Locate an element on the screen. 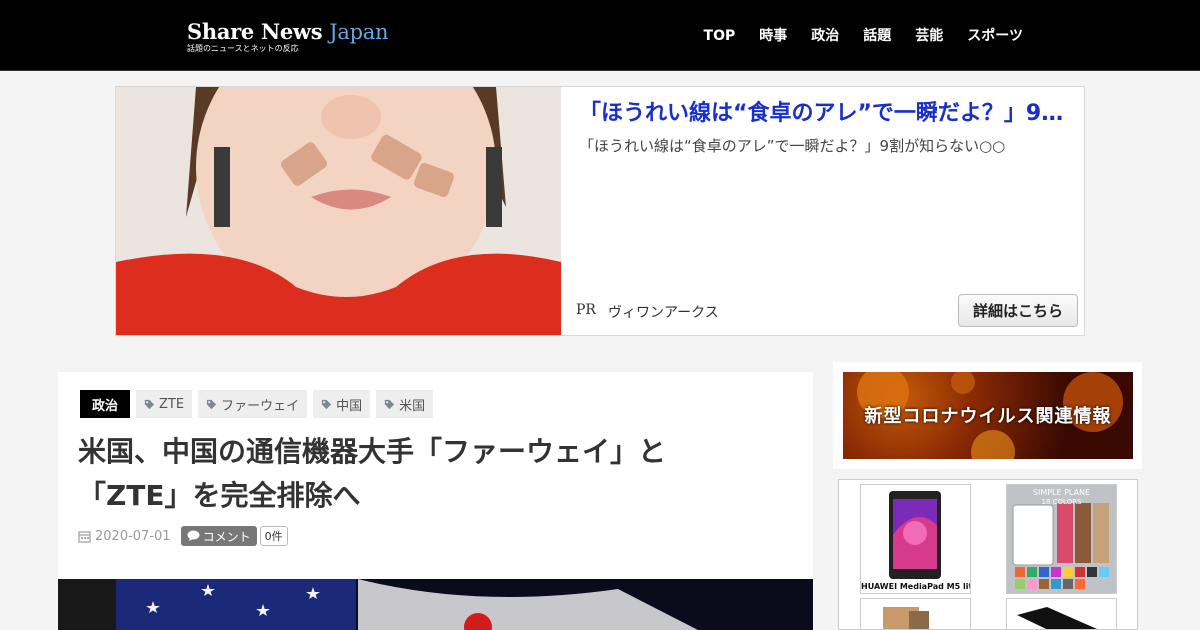 This screenshot has width=1200, height=630. article-meta: 2020-07-01 コメント 0件 is located at coordinates (183, 536).